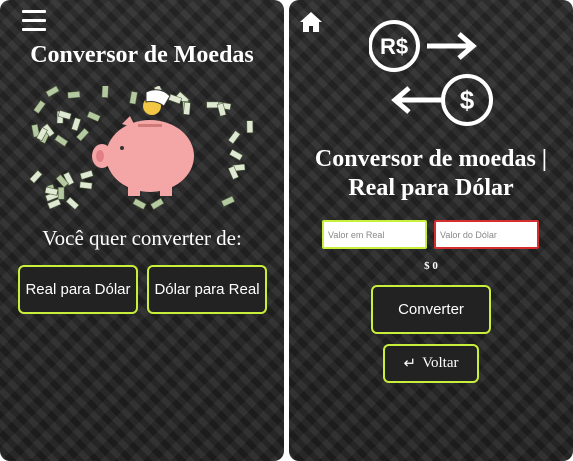  What do you see at coordinates (486, 234) in the screenshot?
I see `dollar-value-input` at bounding box center [486, 234].